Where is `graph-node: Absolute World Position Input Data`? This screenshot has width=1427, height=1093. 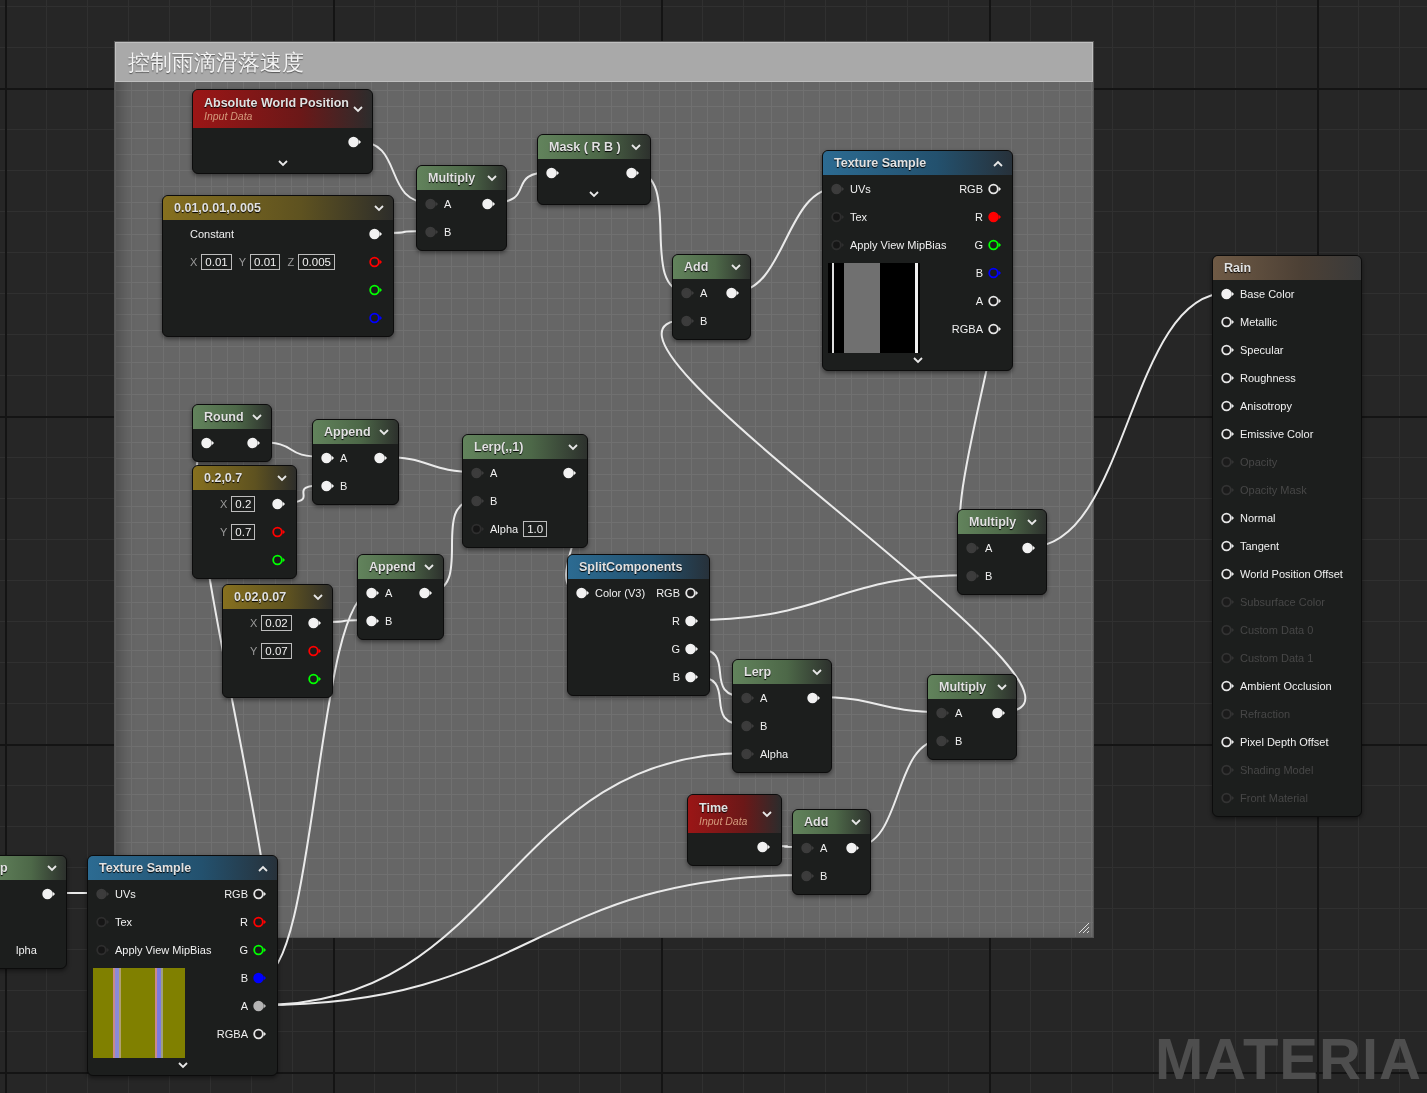 graph-node: Absolute World Position Input Data is located at coordinates (282, 131).